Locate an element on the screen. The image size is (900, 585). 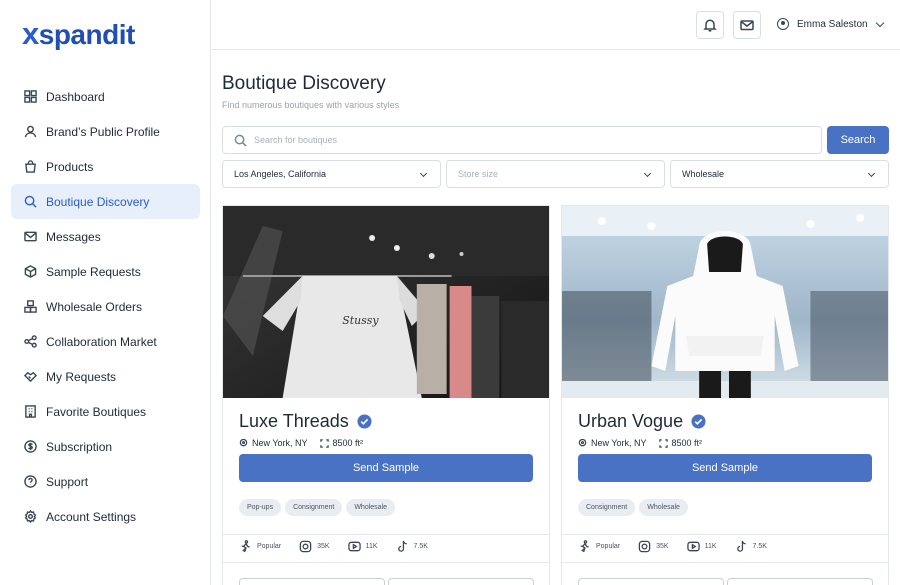
settings-icon is located at coordinates (30, 517).